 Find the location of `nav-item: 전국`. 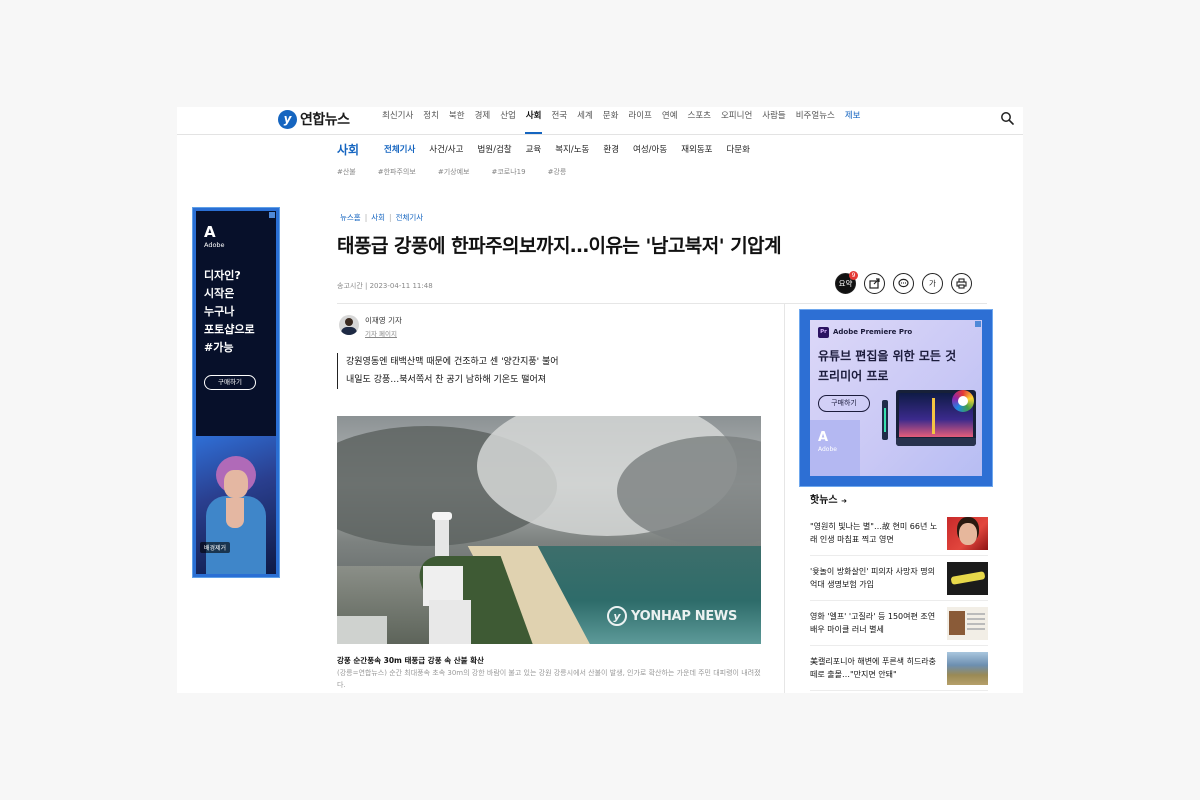

nav-item: 전국 is located at coordinates (559, 120).